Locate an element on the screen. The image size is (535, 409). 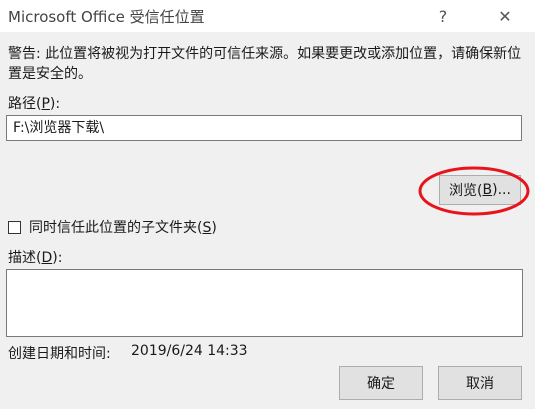
help-button: ? is located at coordinates (443, 16).